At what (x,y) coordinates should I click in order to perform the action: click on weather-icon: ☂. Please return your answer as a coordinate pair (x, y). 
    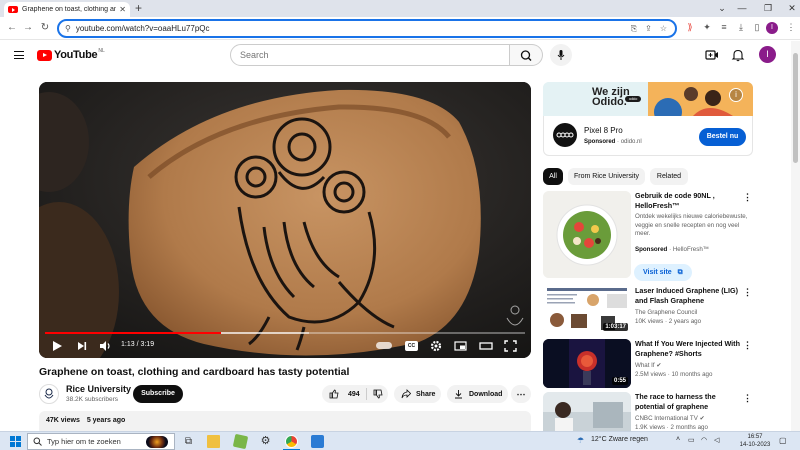
    Looking at the image, I should click on (580, 440).